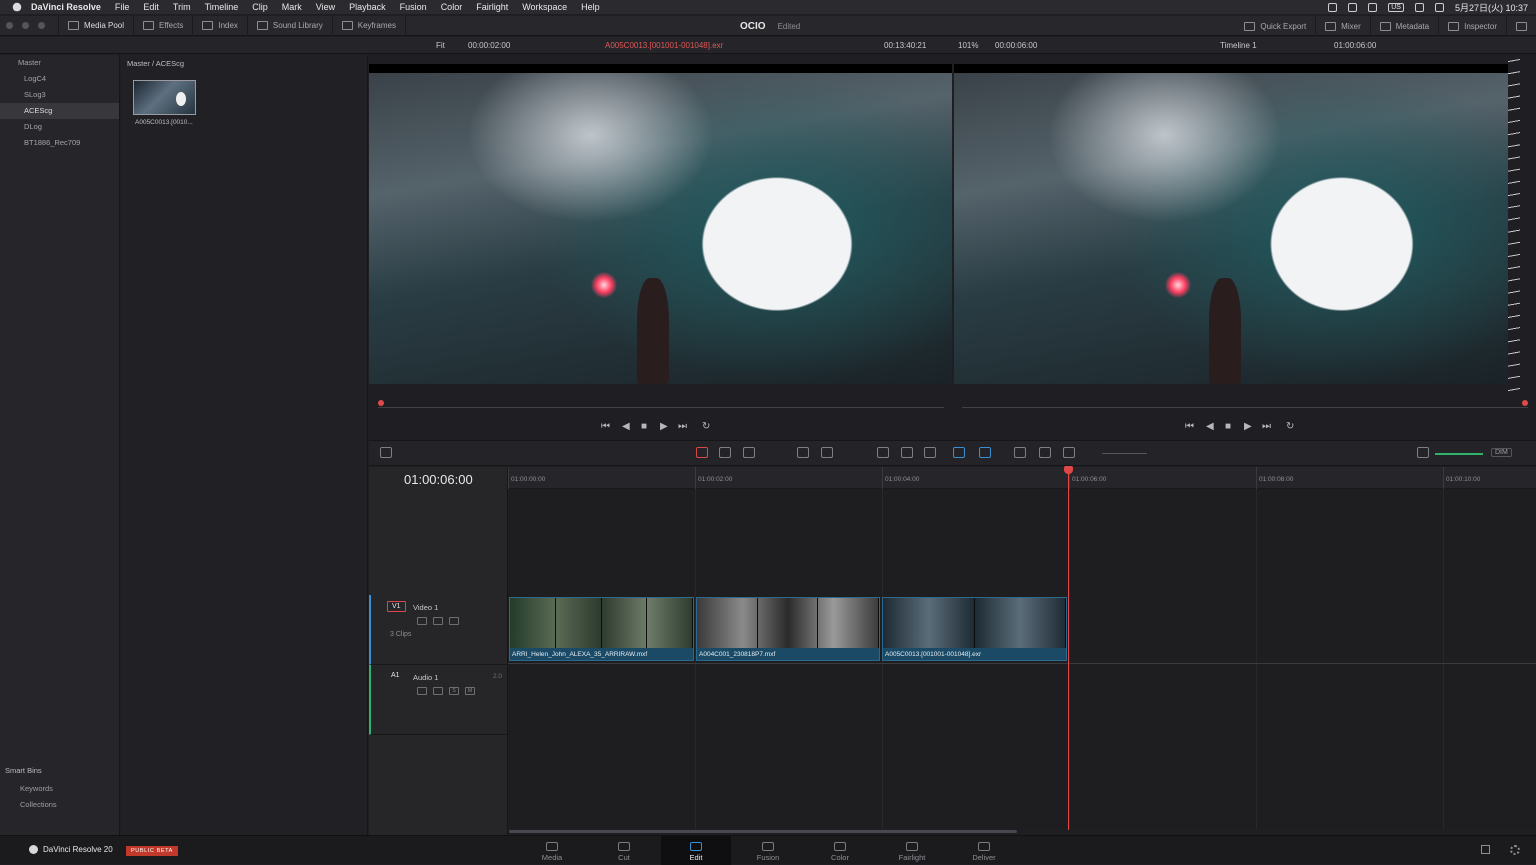 This screenshot has height=865, width=1536. What do you see at coordinates (1248, 426) in the screenshot?
I see `timeline-play-button: ▶` at bounding box center [1248, 426].